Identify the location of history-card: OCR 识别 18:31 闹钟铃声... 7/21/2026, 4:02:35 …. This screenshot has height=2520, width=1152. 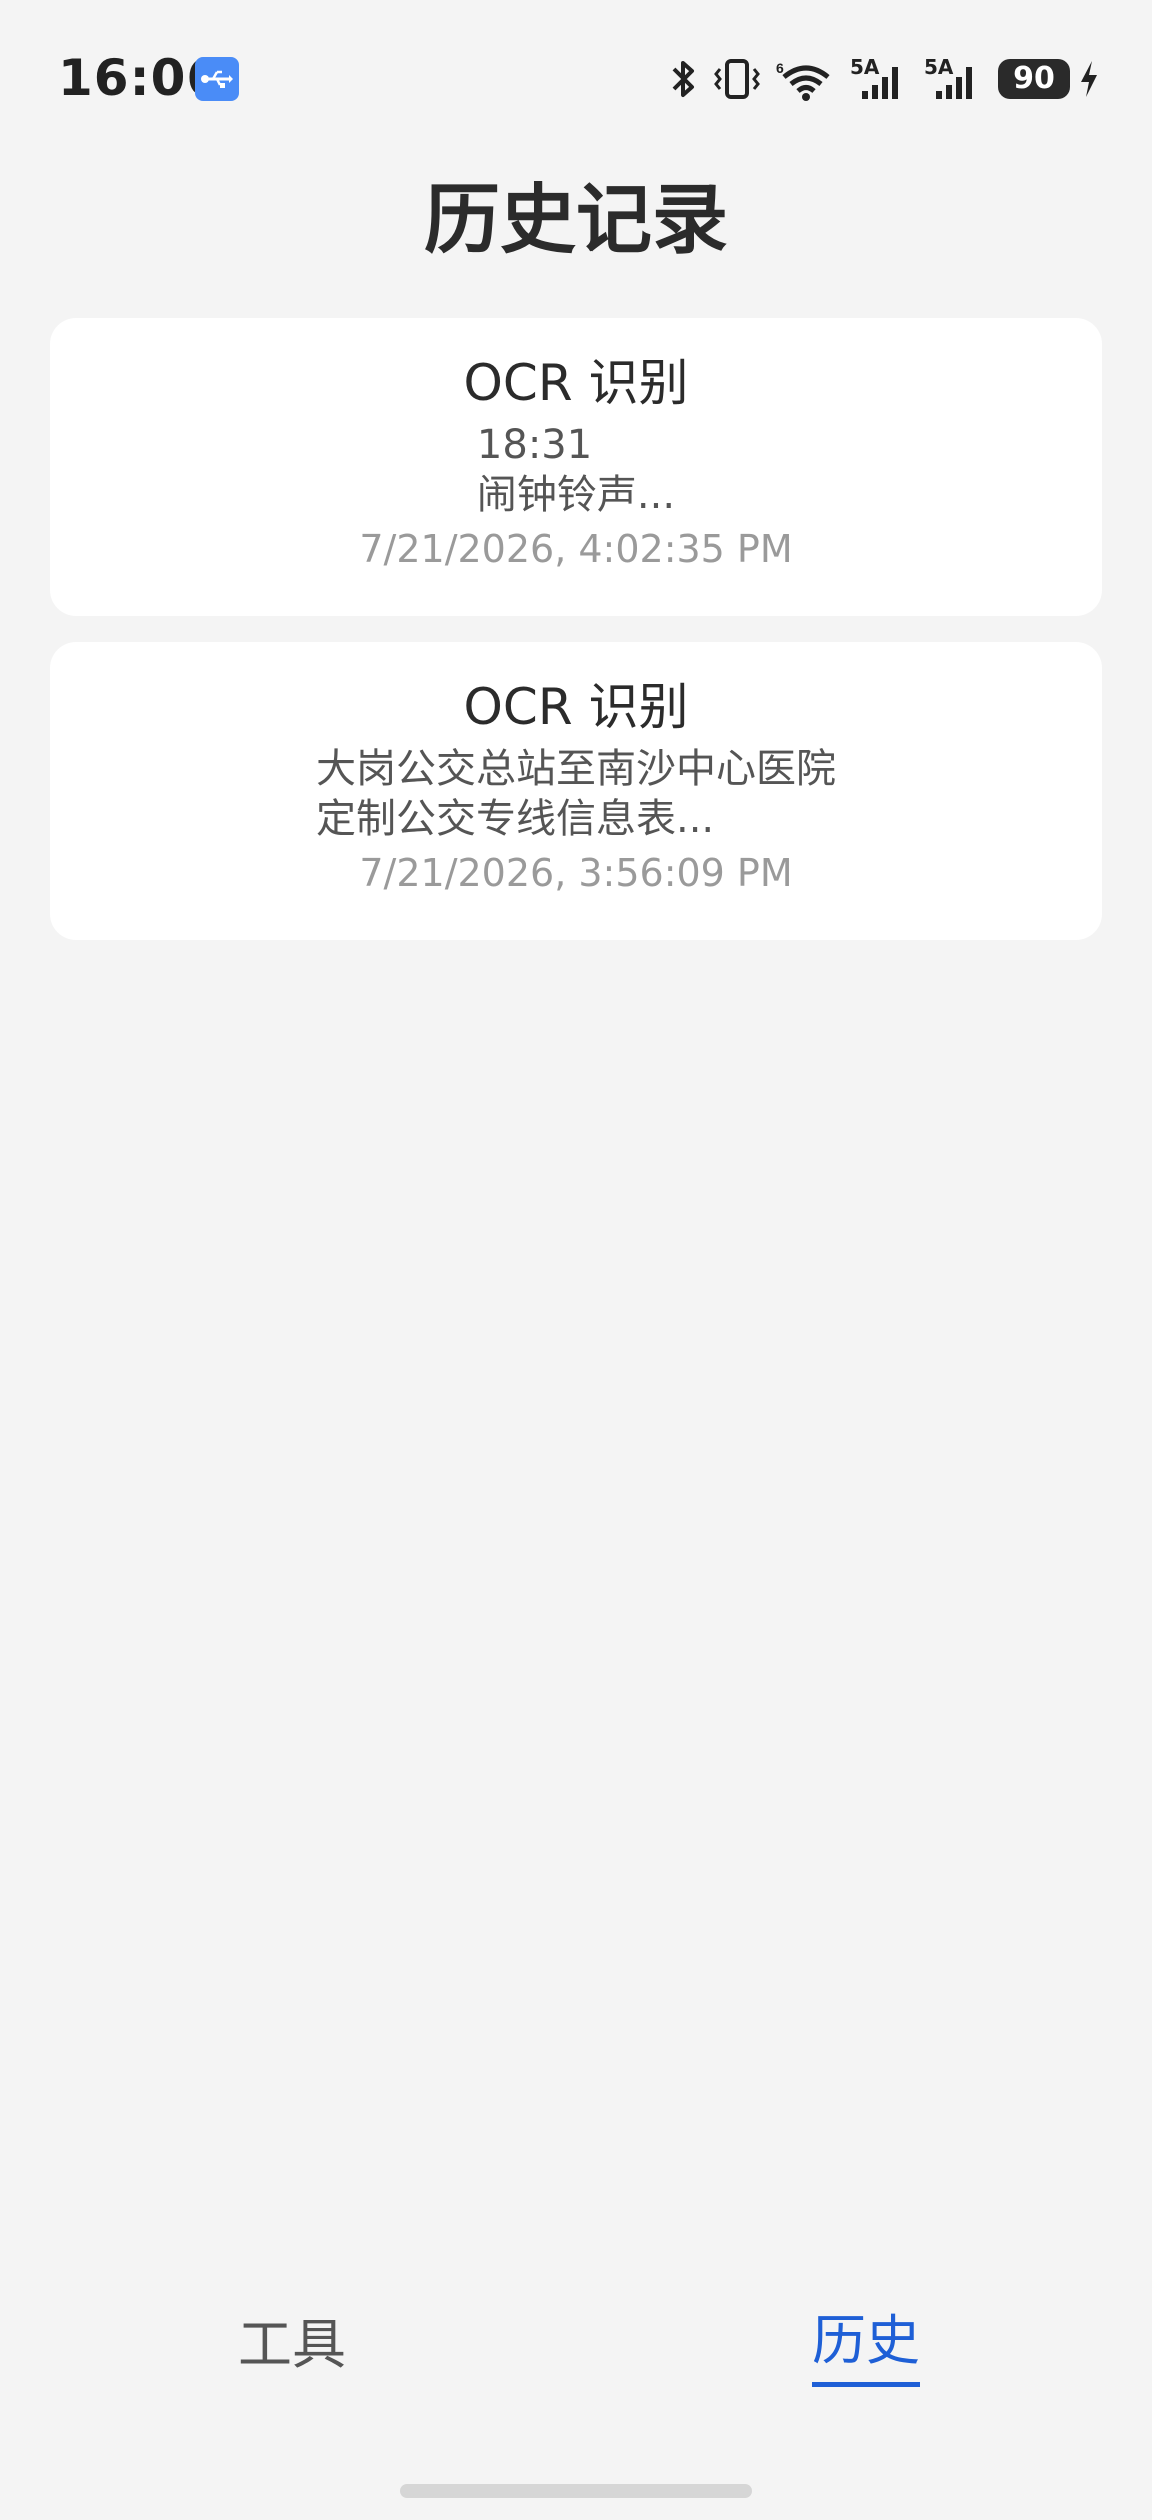
(576, 467).